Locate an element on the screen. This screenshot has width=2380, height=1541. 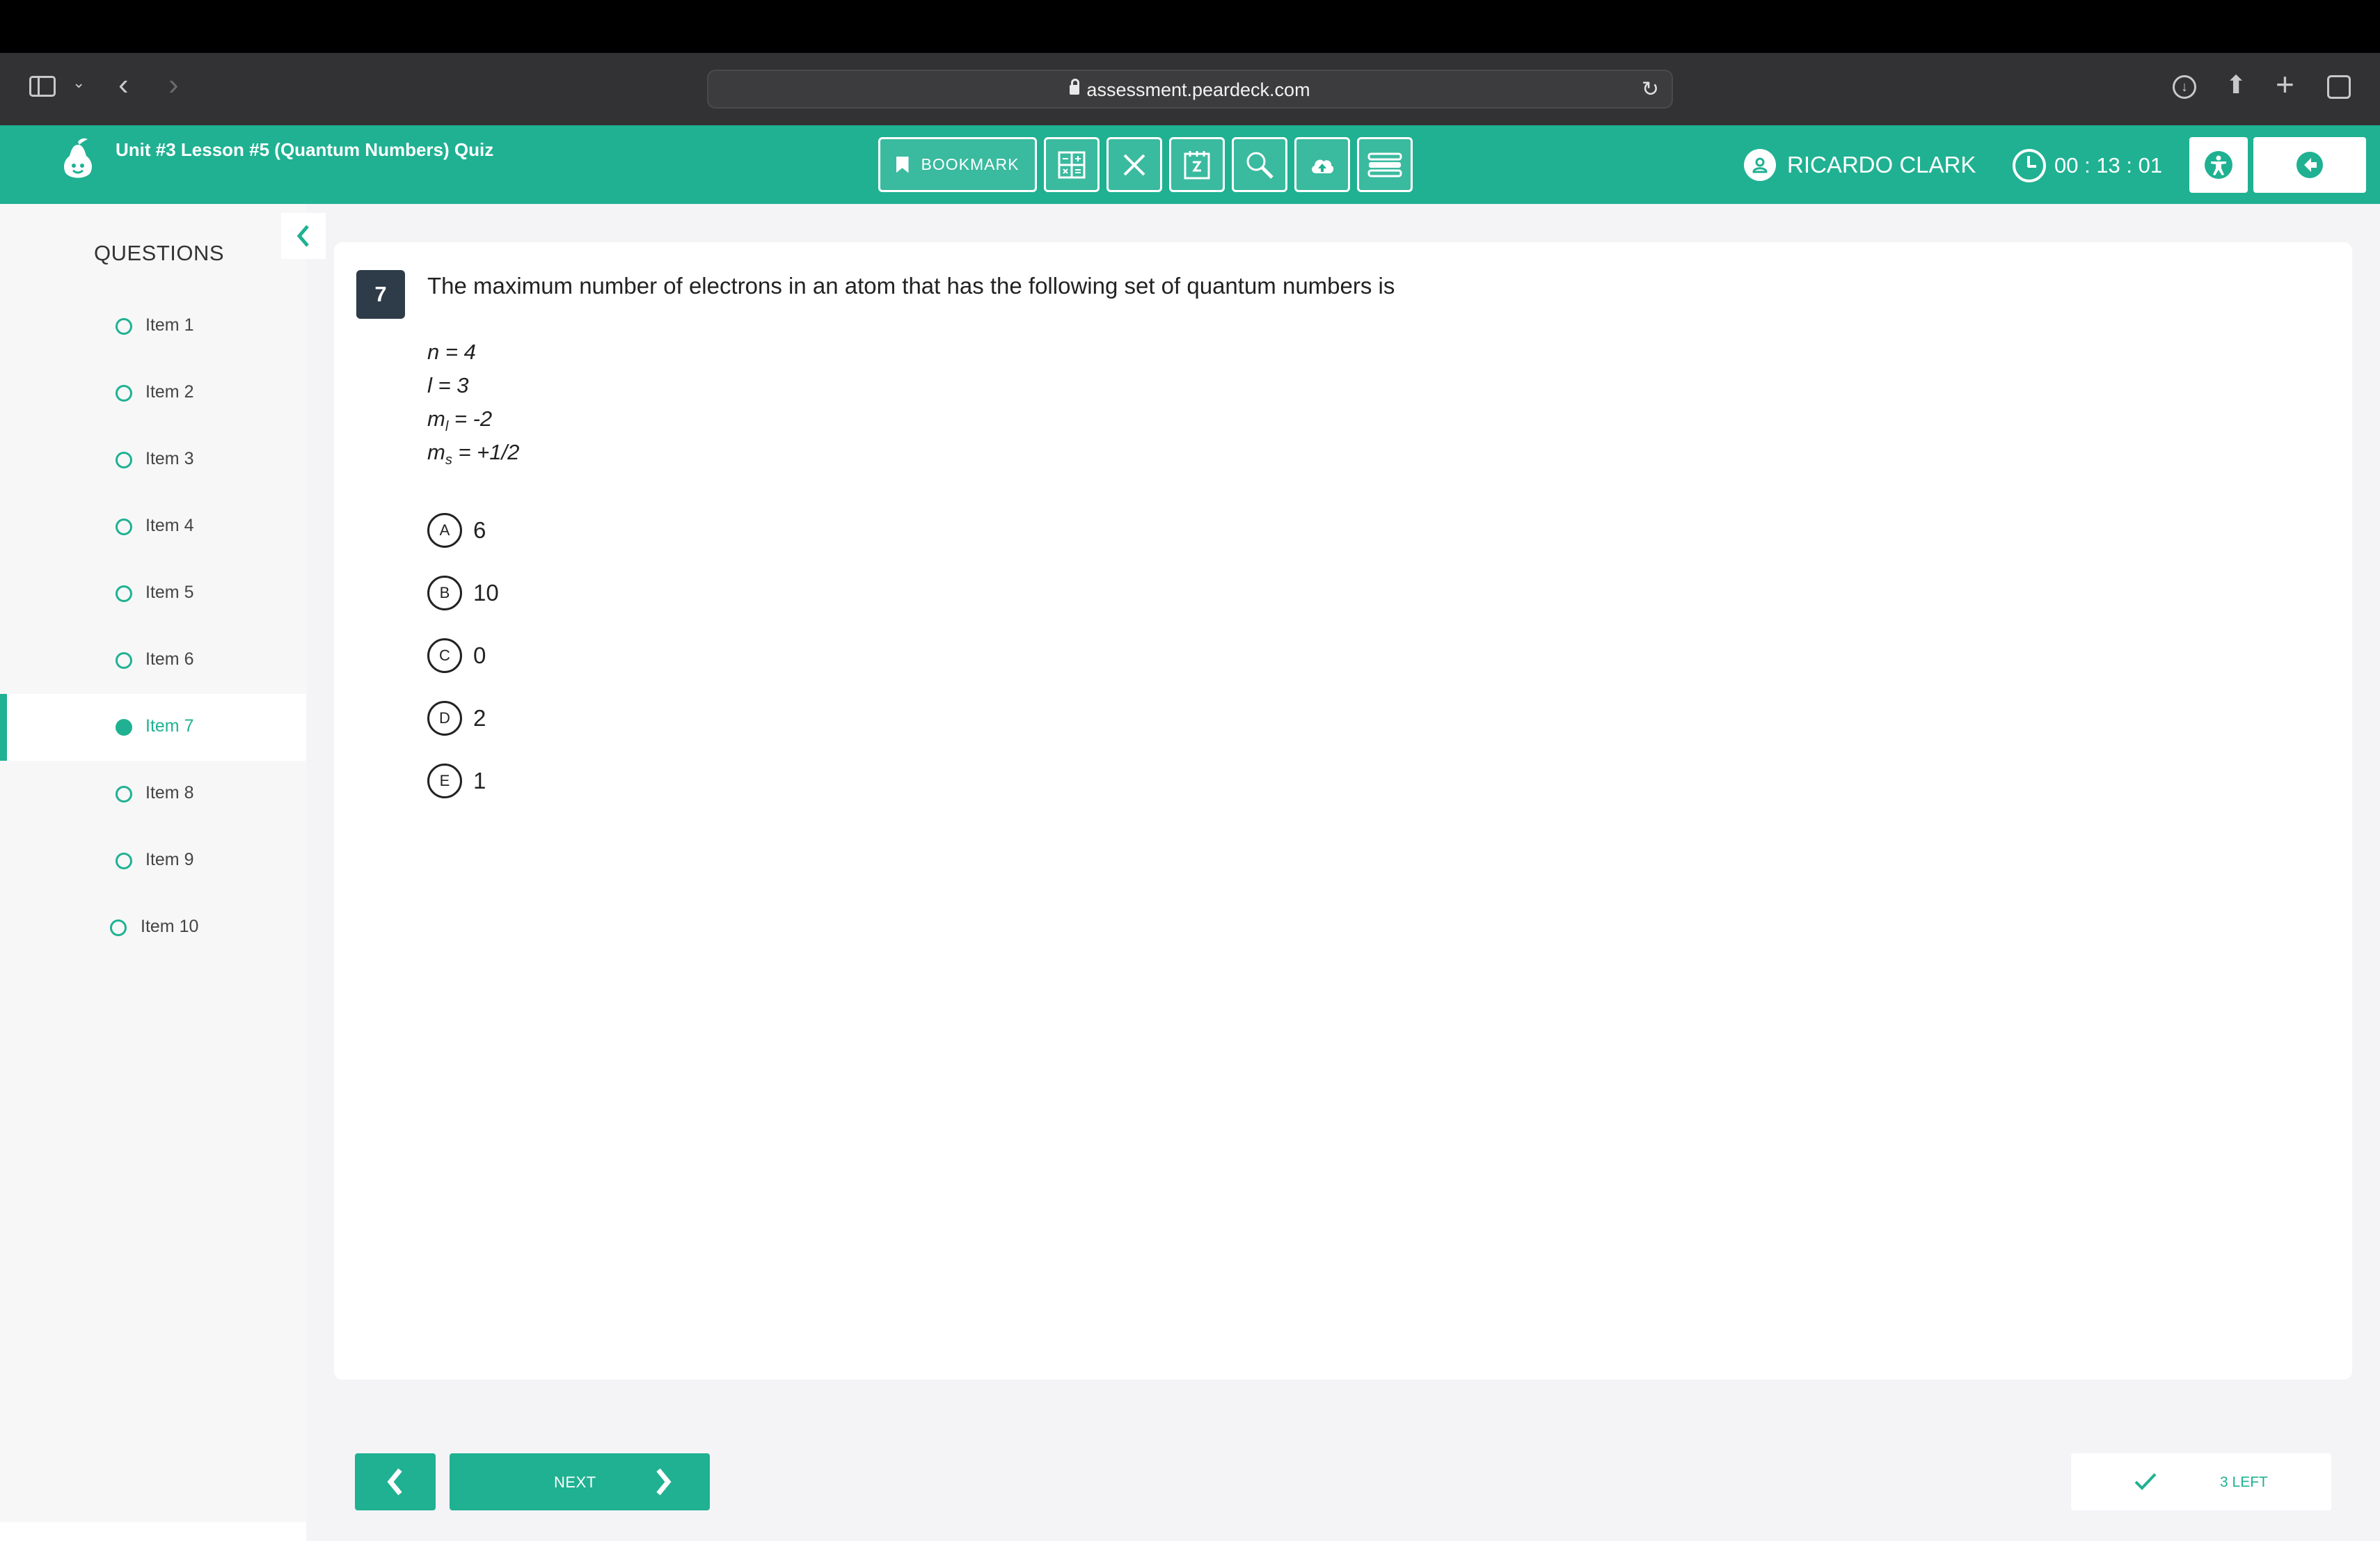
sidebar-item-3: Item 3 is located at coordinates (153, 460).